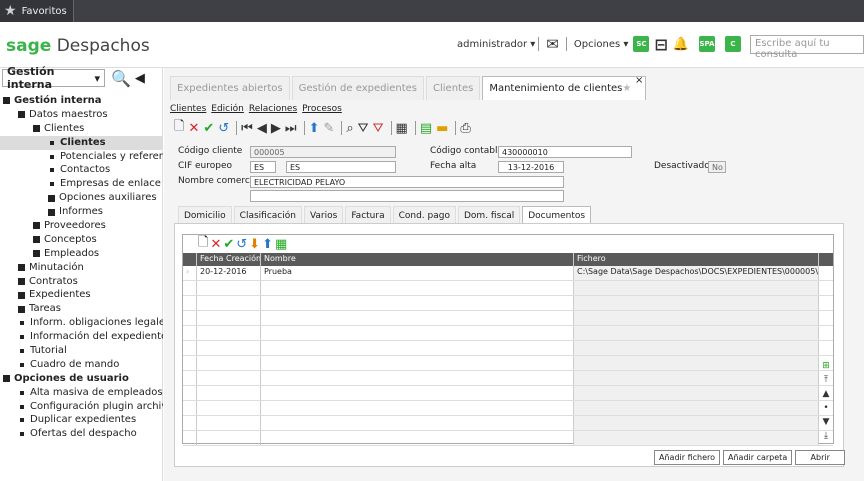  Describe the element at coordinates (81, 407) in the screenshot. I see `sidebar-item: Configuración plugin archivado` at that location.